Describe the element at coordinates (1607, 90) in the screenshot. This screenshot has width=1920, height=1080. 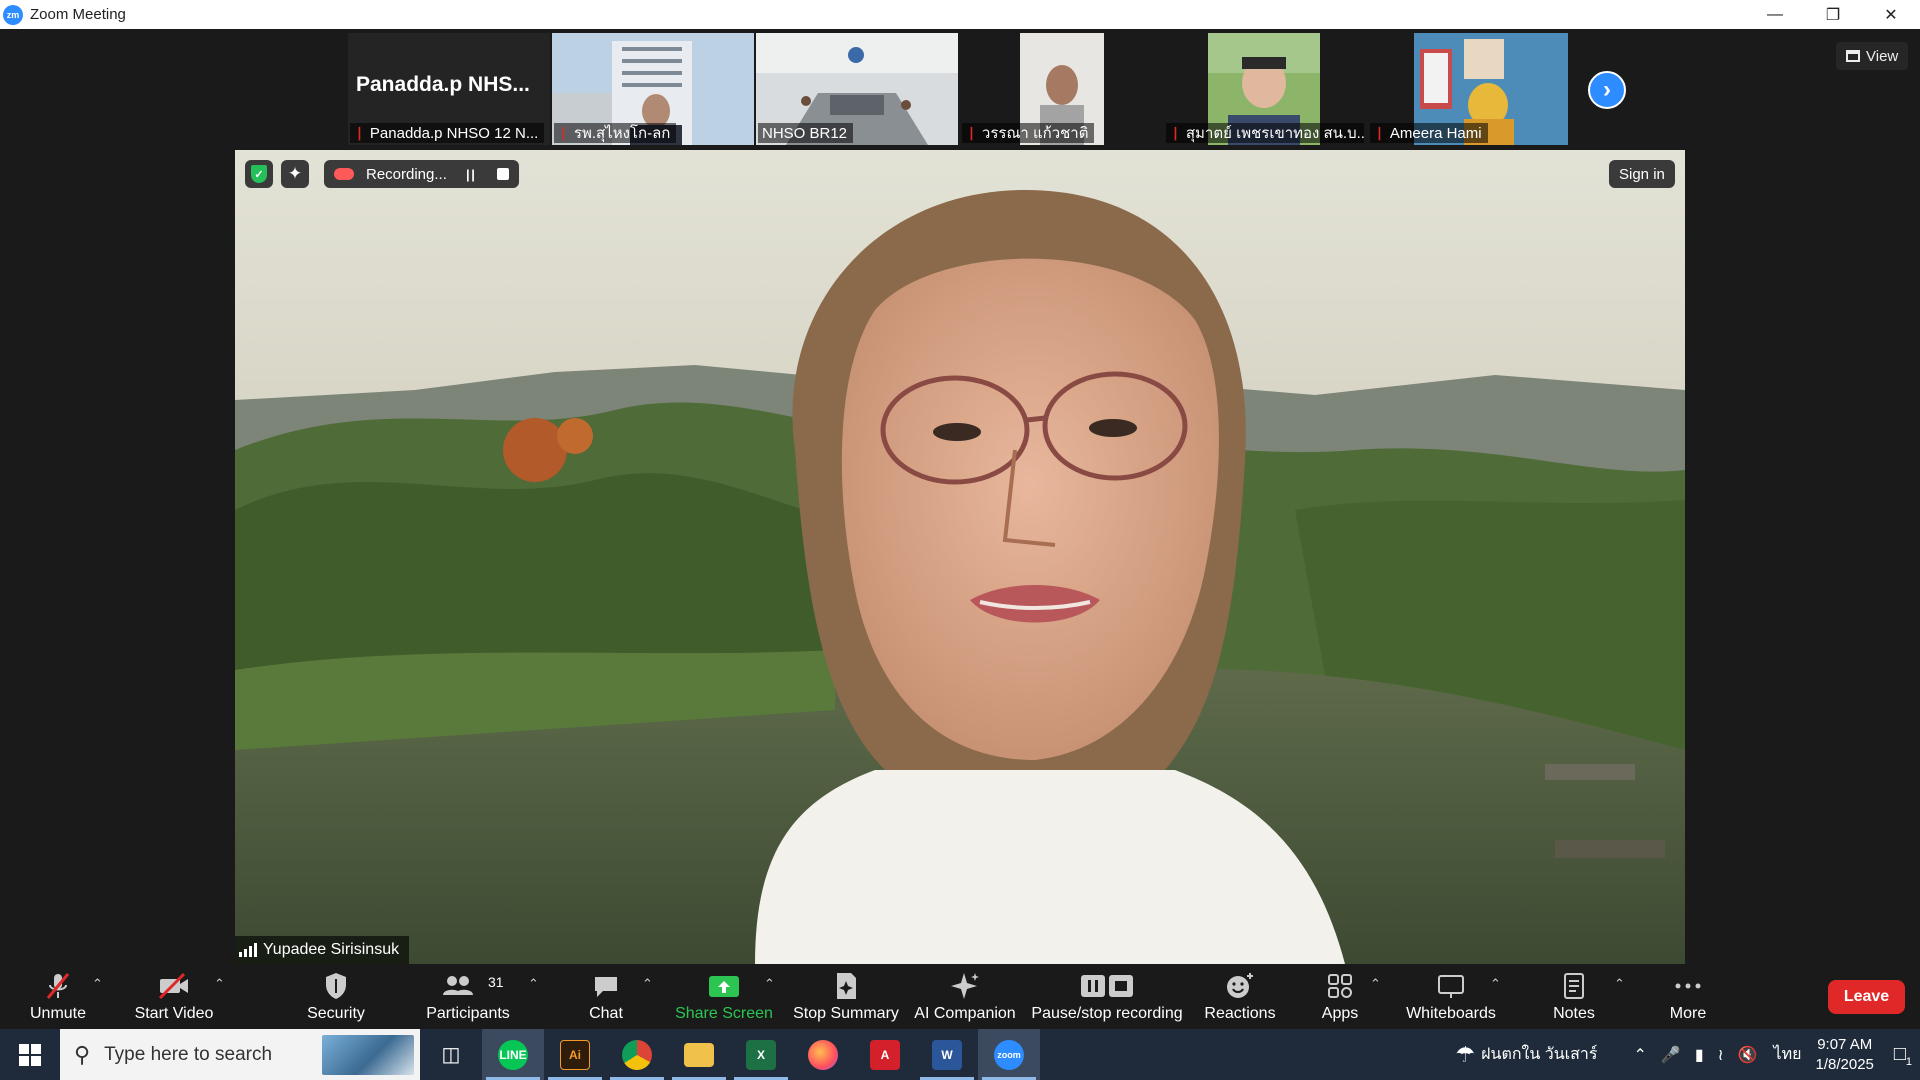
I see `next-page-chevron-icon: ›` at that location.